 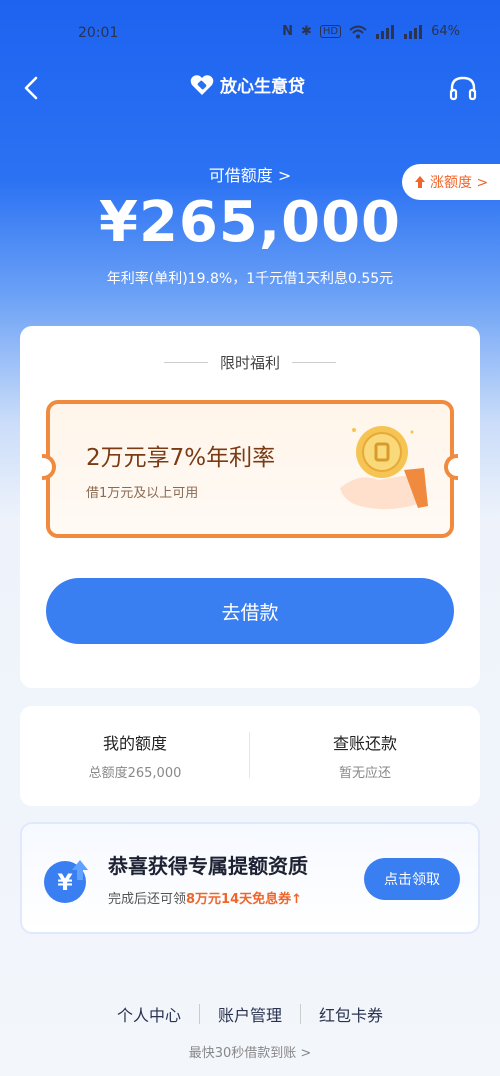 I want to click on back-button, so click(x=32, y=88).